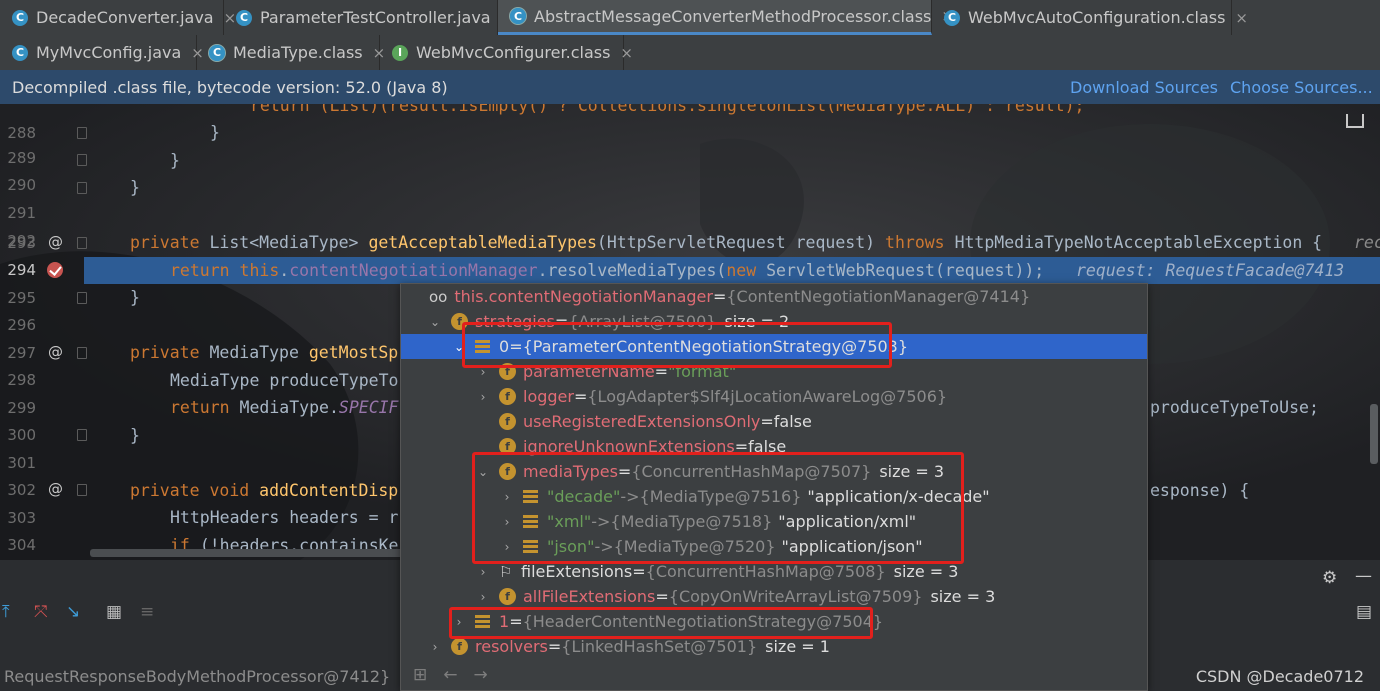 The width and height of the screenshot is (1380, 691). I want to click on code-line-fragment: produceTypeToUse;, so click(1234, 407).